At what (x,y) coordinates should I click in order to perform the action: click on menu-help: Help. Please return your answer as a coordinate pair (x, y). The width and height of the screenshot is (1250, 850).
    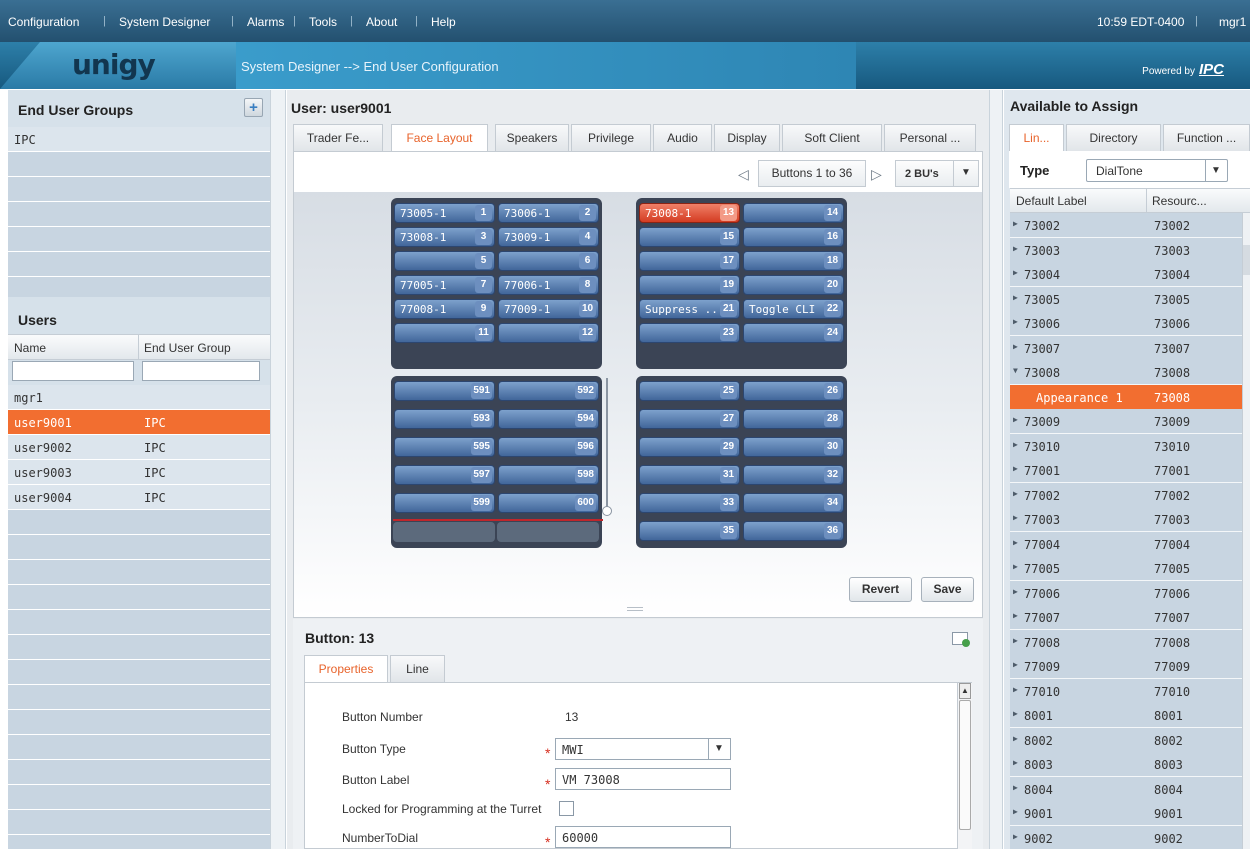
    Looking at the image, I should click on (443, 22).